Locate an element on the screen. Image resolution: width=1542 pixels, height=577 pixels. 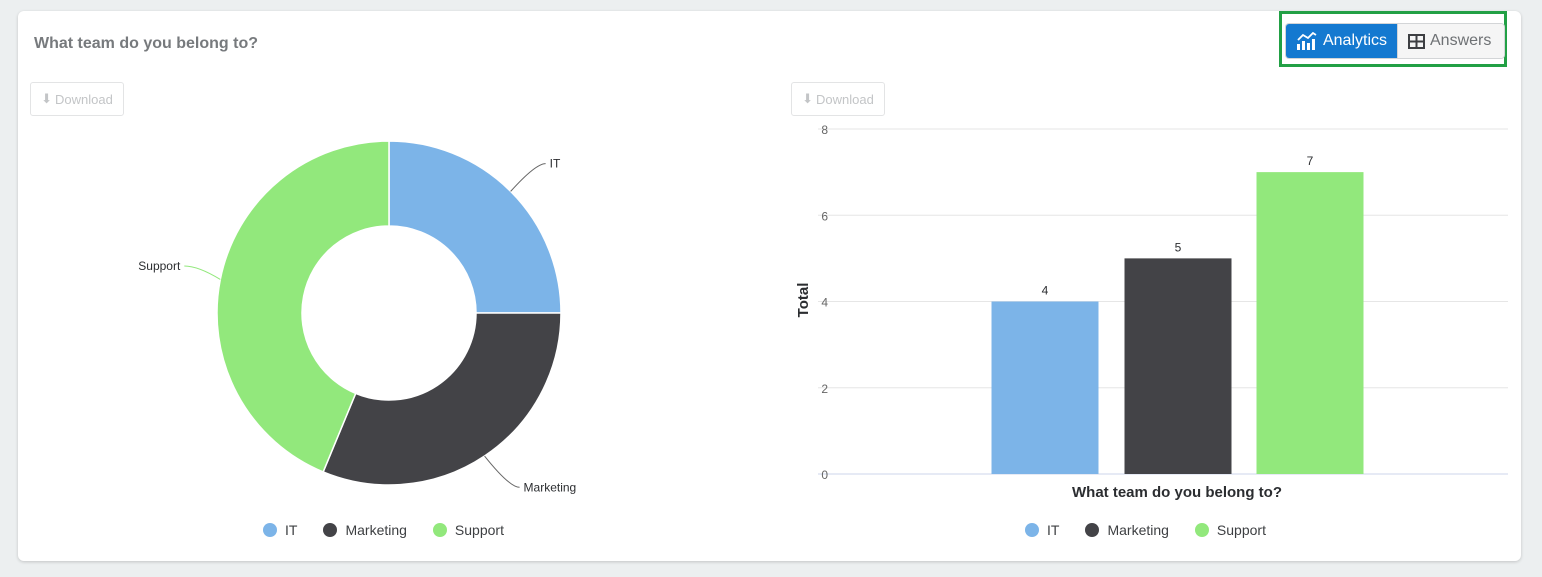
bar-it is located at coordinates (1045, 388).